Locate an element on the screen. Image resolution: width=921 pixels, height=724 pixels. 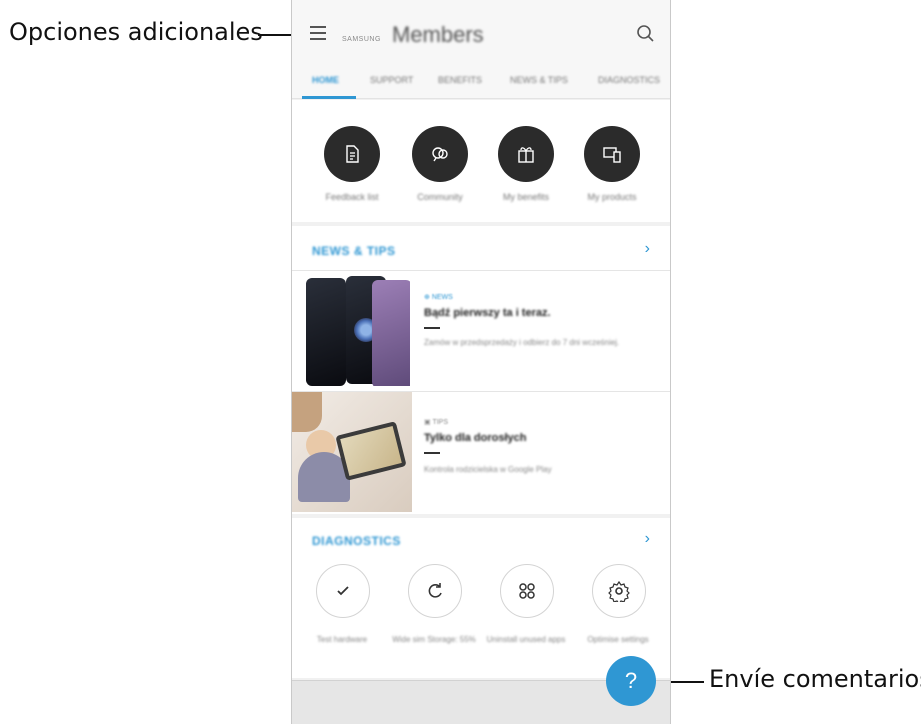
app-title: Members is located at coordinates (438, 34).